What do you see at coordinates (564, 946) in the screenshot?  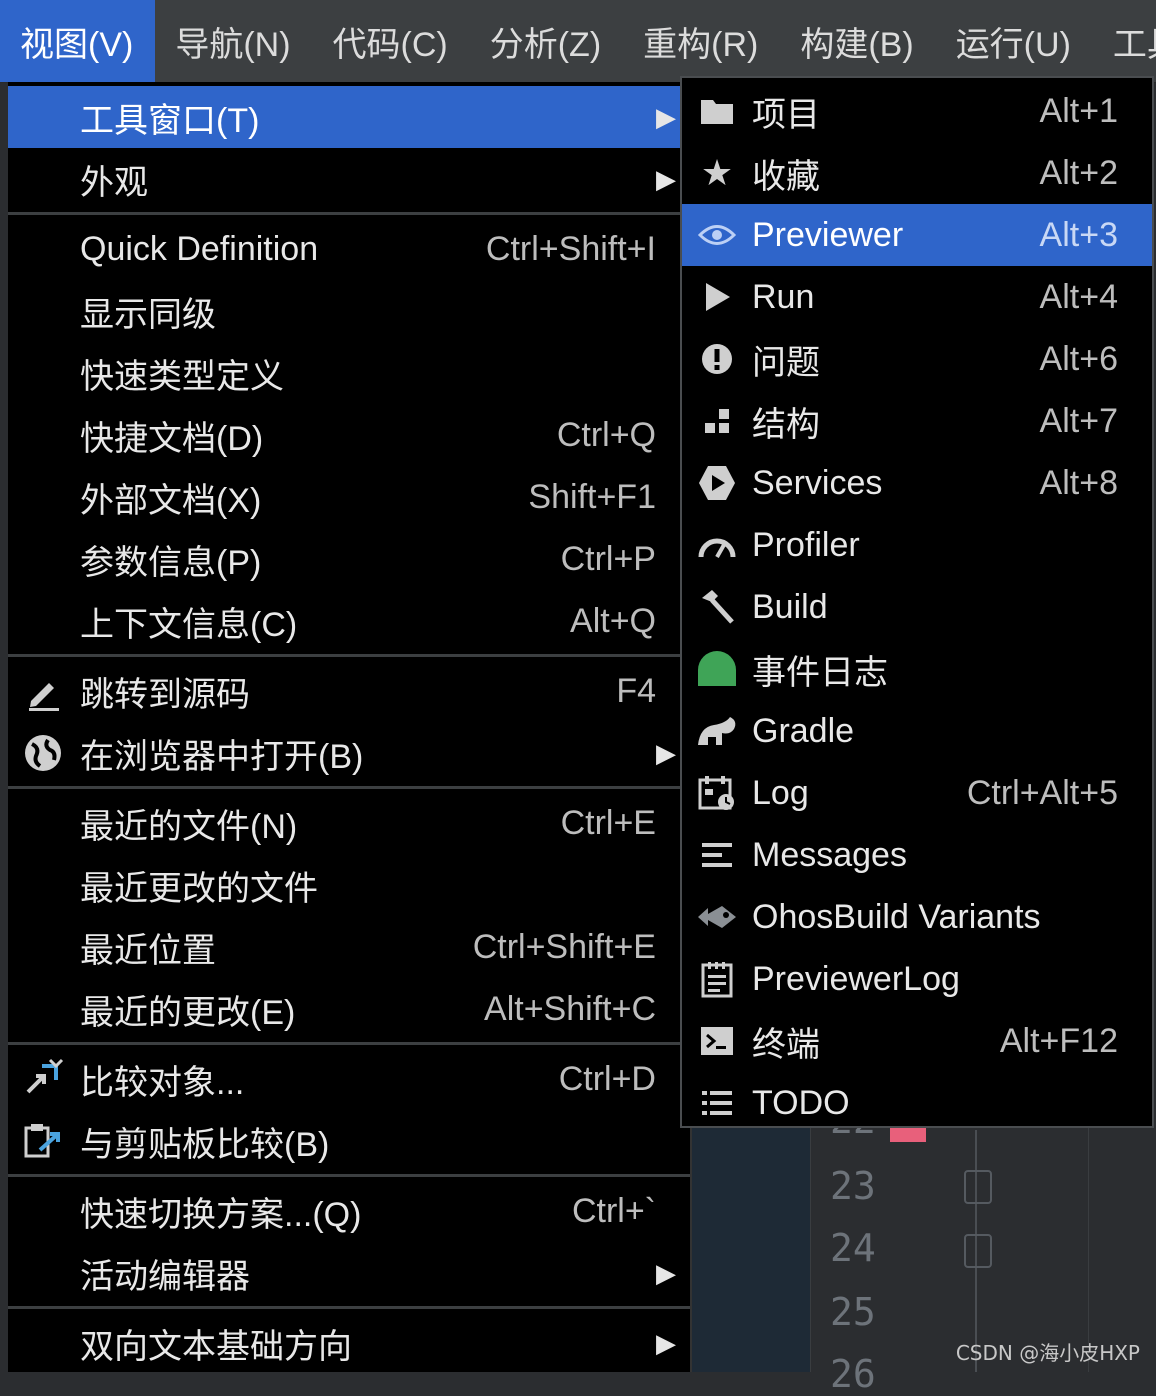 I see `shortcut: Ctrl+Shift+E` at bounding box center [564, 946].